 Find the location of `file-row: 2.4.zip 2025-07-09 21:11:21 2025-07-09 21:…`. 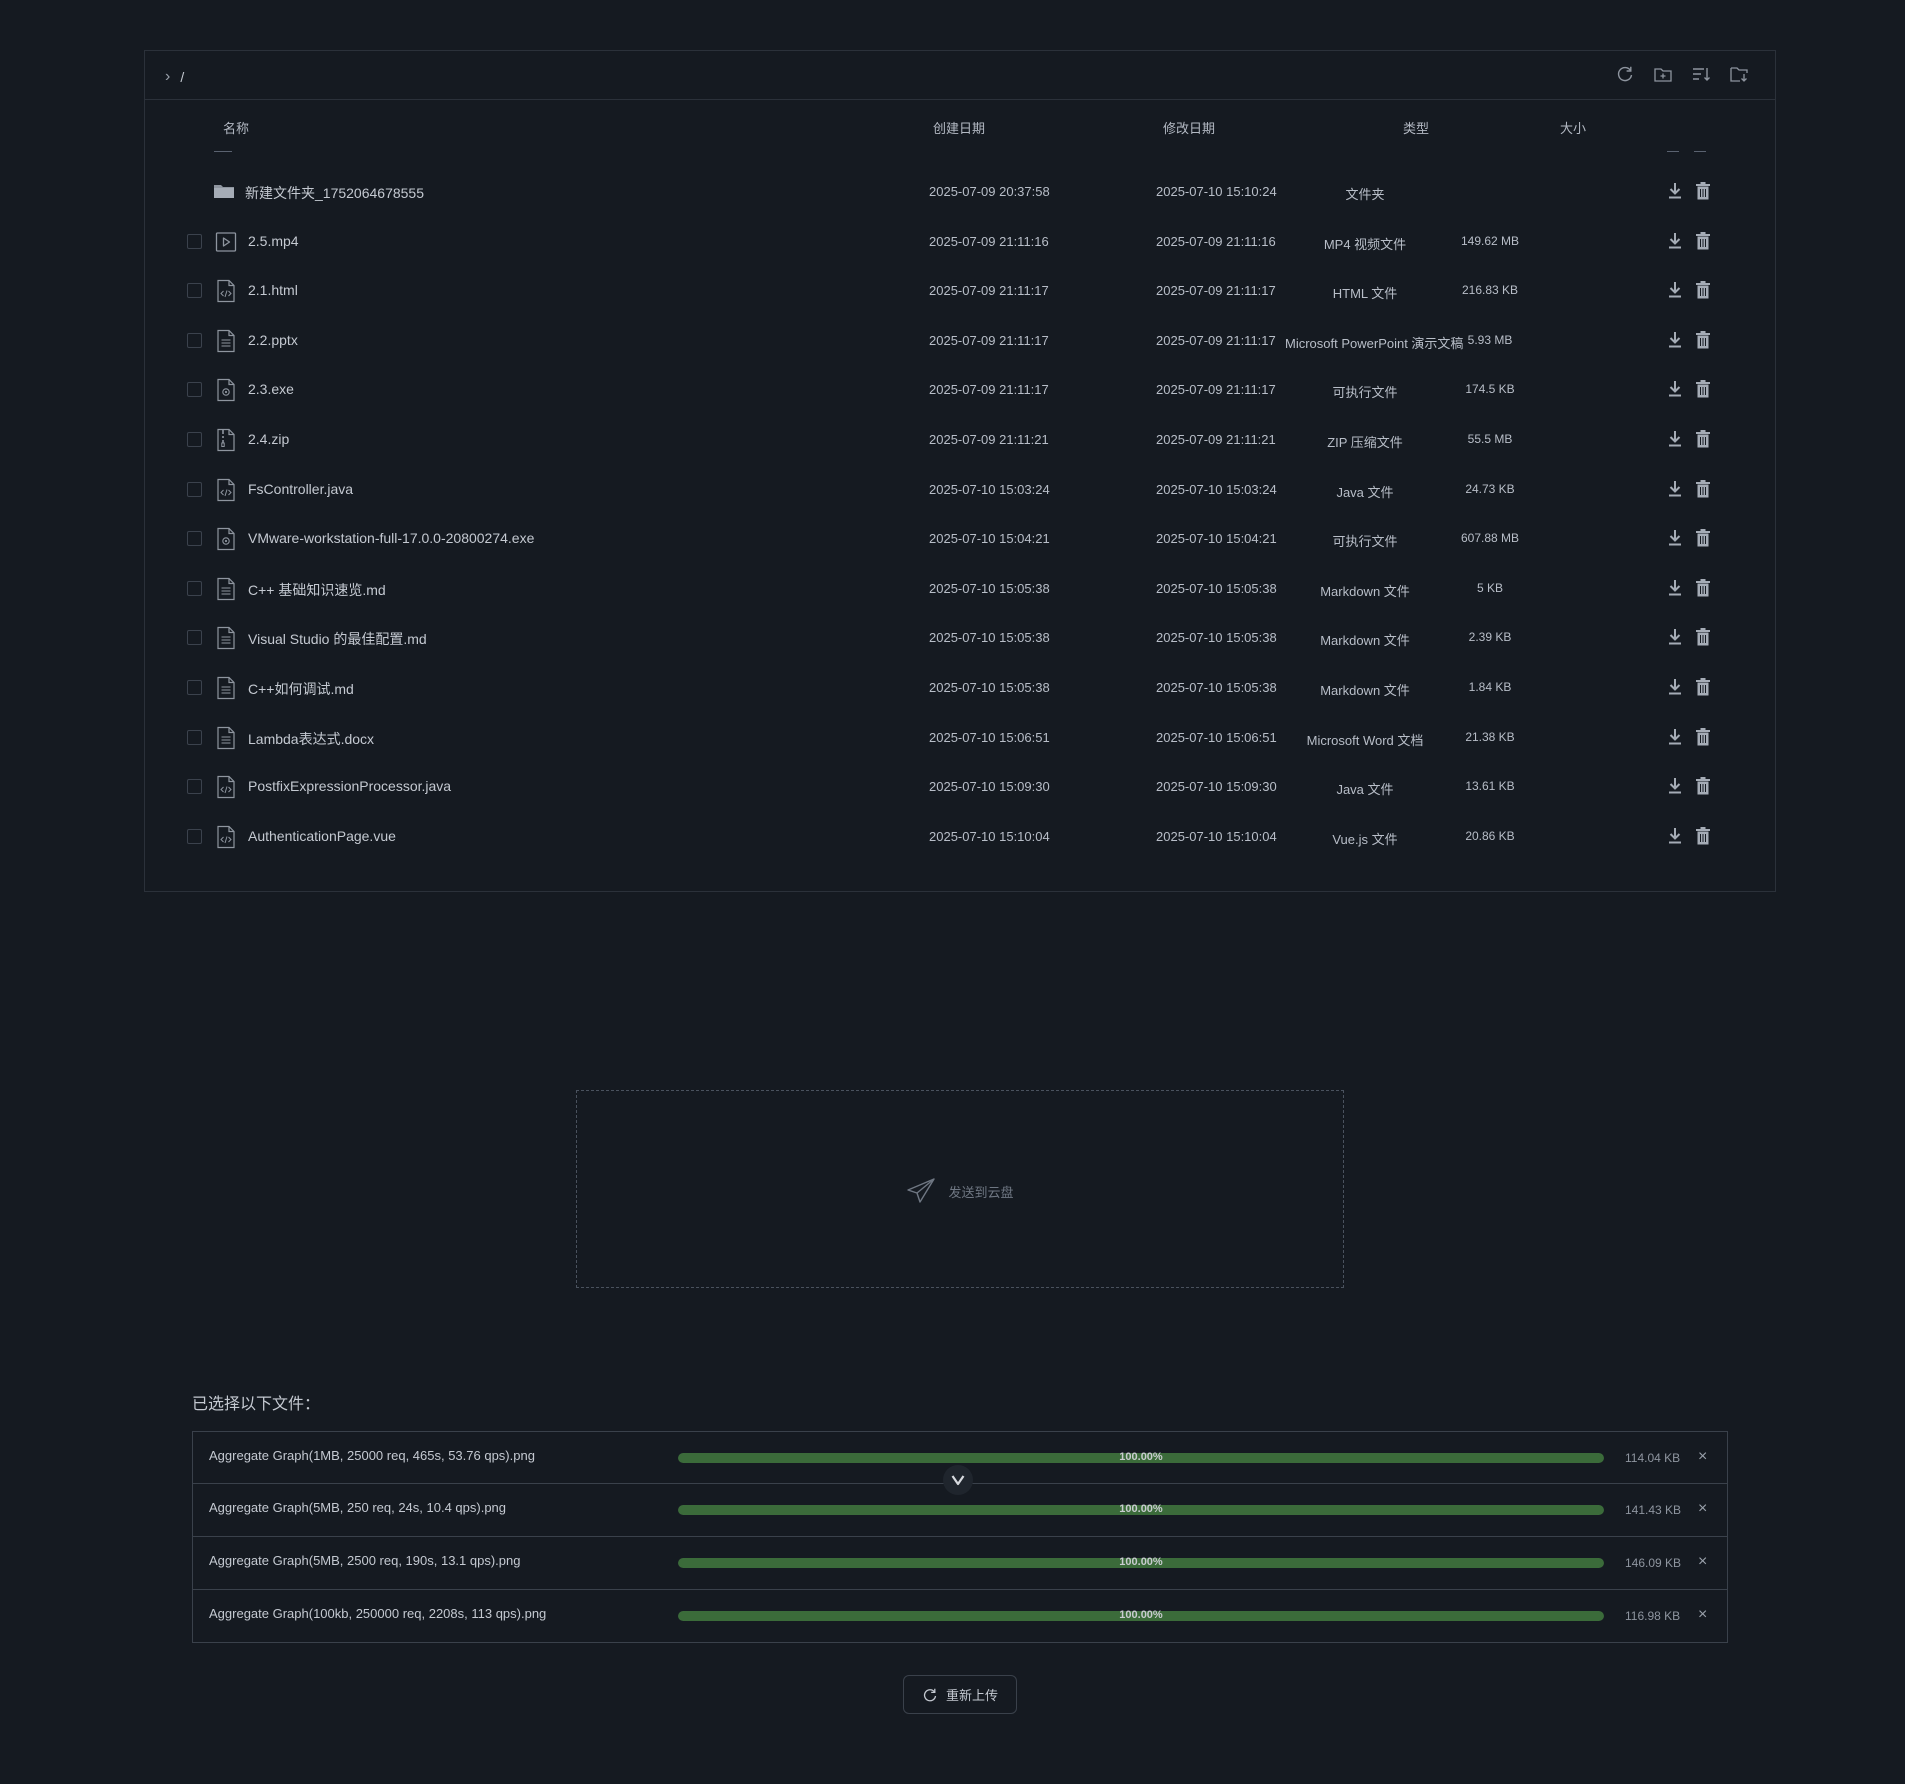

file-row: 2.4.zip 2025-07-09 21:11:21 2025-07-09 21:… is located at coordinates (961, 439).